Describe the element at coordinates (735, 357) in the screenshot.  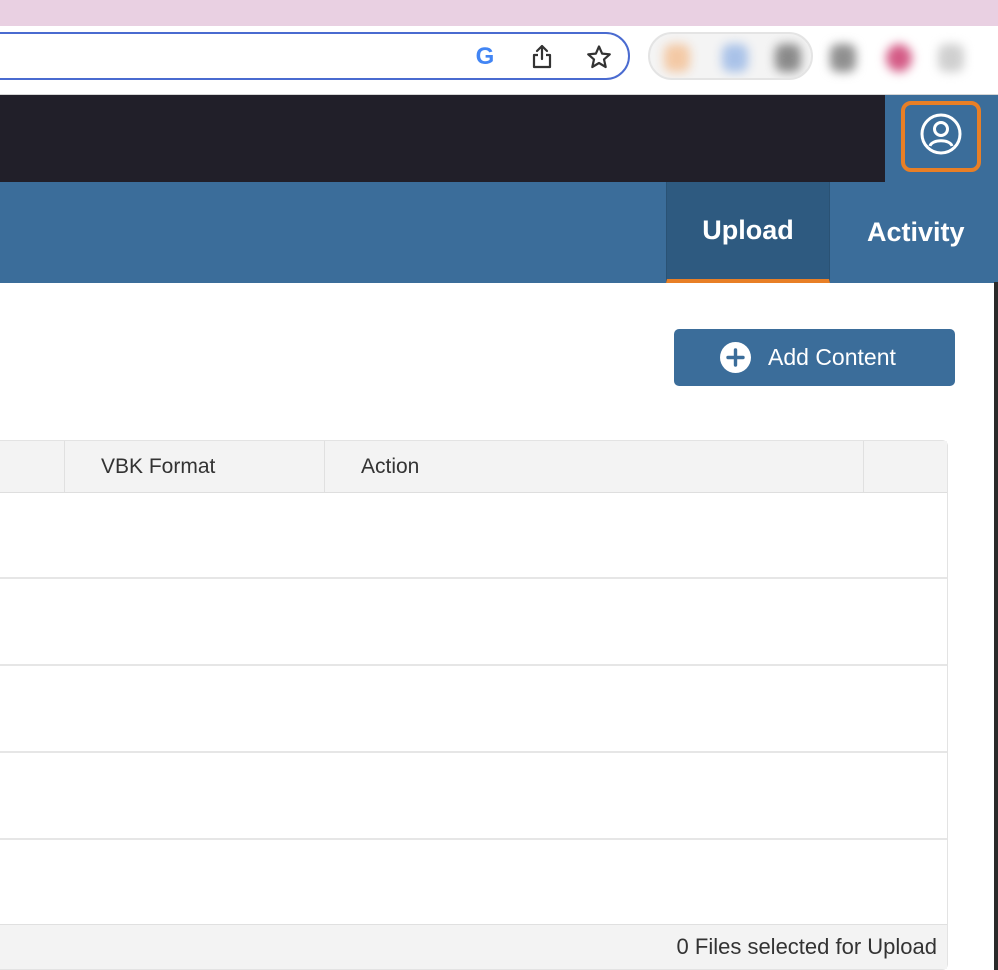
I see `plus-circle-icon` at that location.